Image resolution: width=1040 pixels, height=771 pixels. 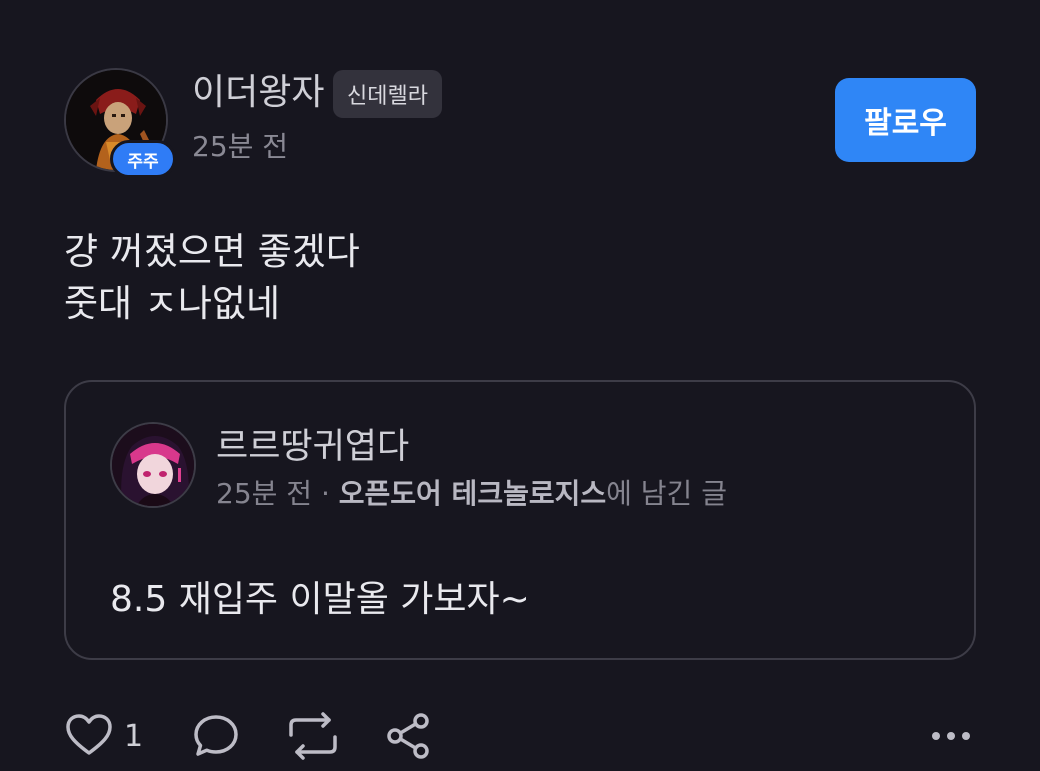 What do you see at coordinates (240, 146) in the screenshot?
I see `post-time: 25분 전` at bounding box center [240, 146].